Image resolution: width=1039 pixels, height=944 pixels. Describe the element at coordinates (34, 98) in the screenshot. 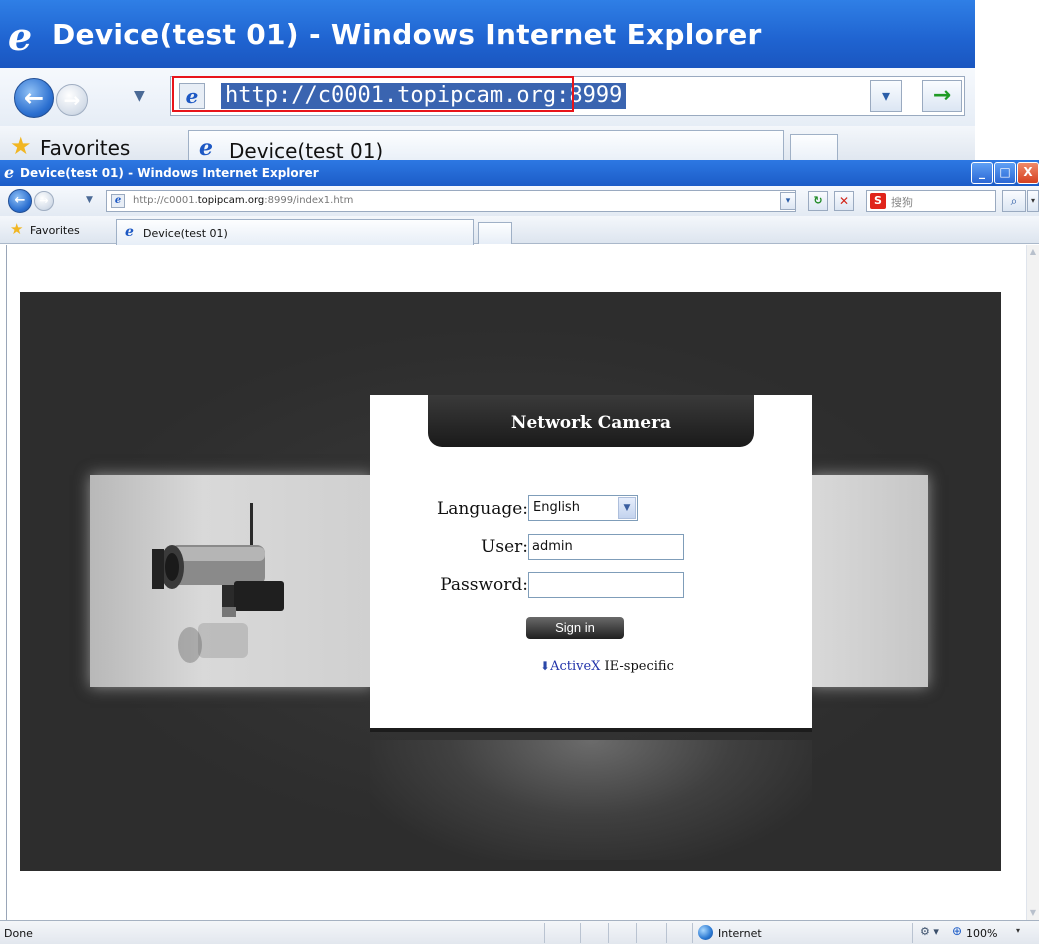

I see `back-arrow-icon: ←` at that location.